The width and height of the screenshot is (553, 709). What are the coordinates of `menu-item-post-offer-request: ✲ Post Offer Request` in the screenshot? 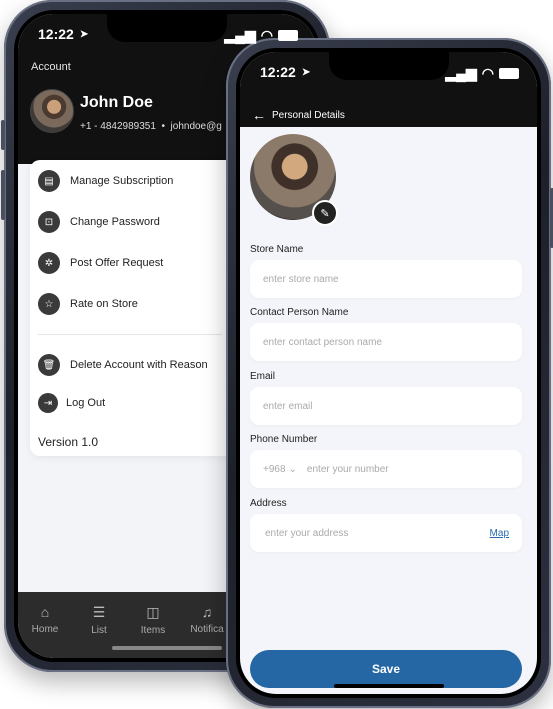 It's located at (100, 263).